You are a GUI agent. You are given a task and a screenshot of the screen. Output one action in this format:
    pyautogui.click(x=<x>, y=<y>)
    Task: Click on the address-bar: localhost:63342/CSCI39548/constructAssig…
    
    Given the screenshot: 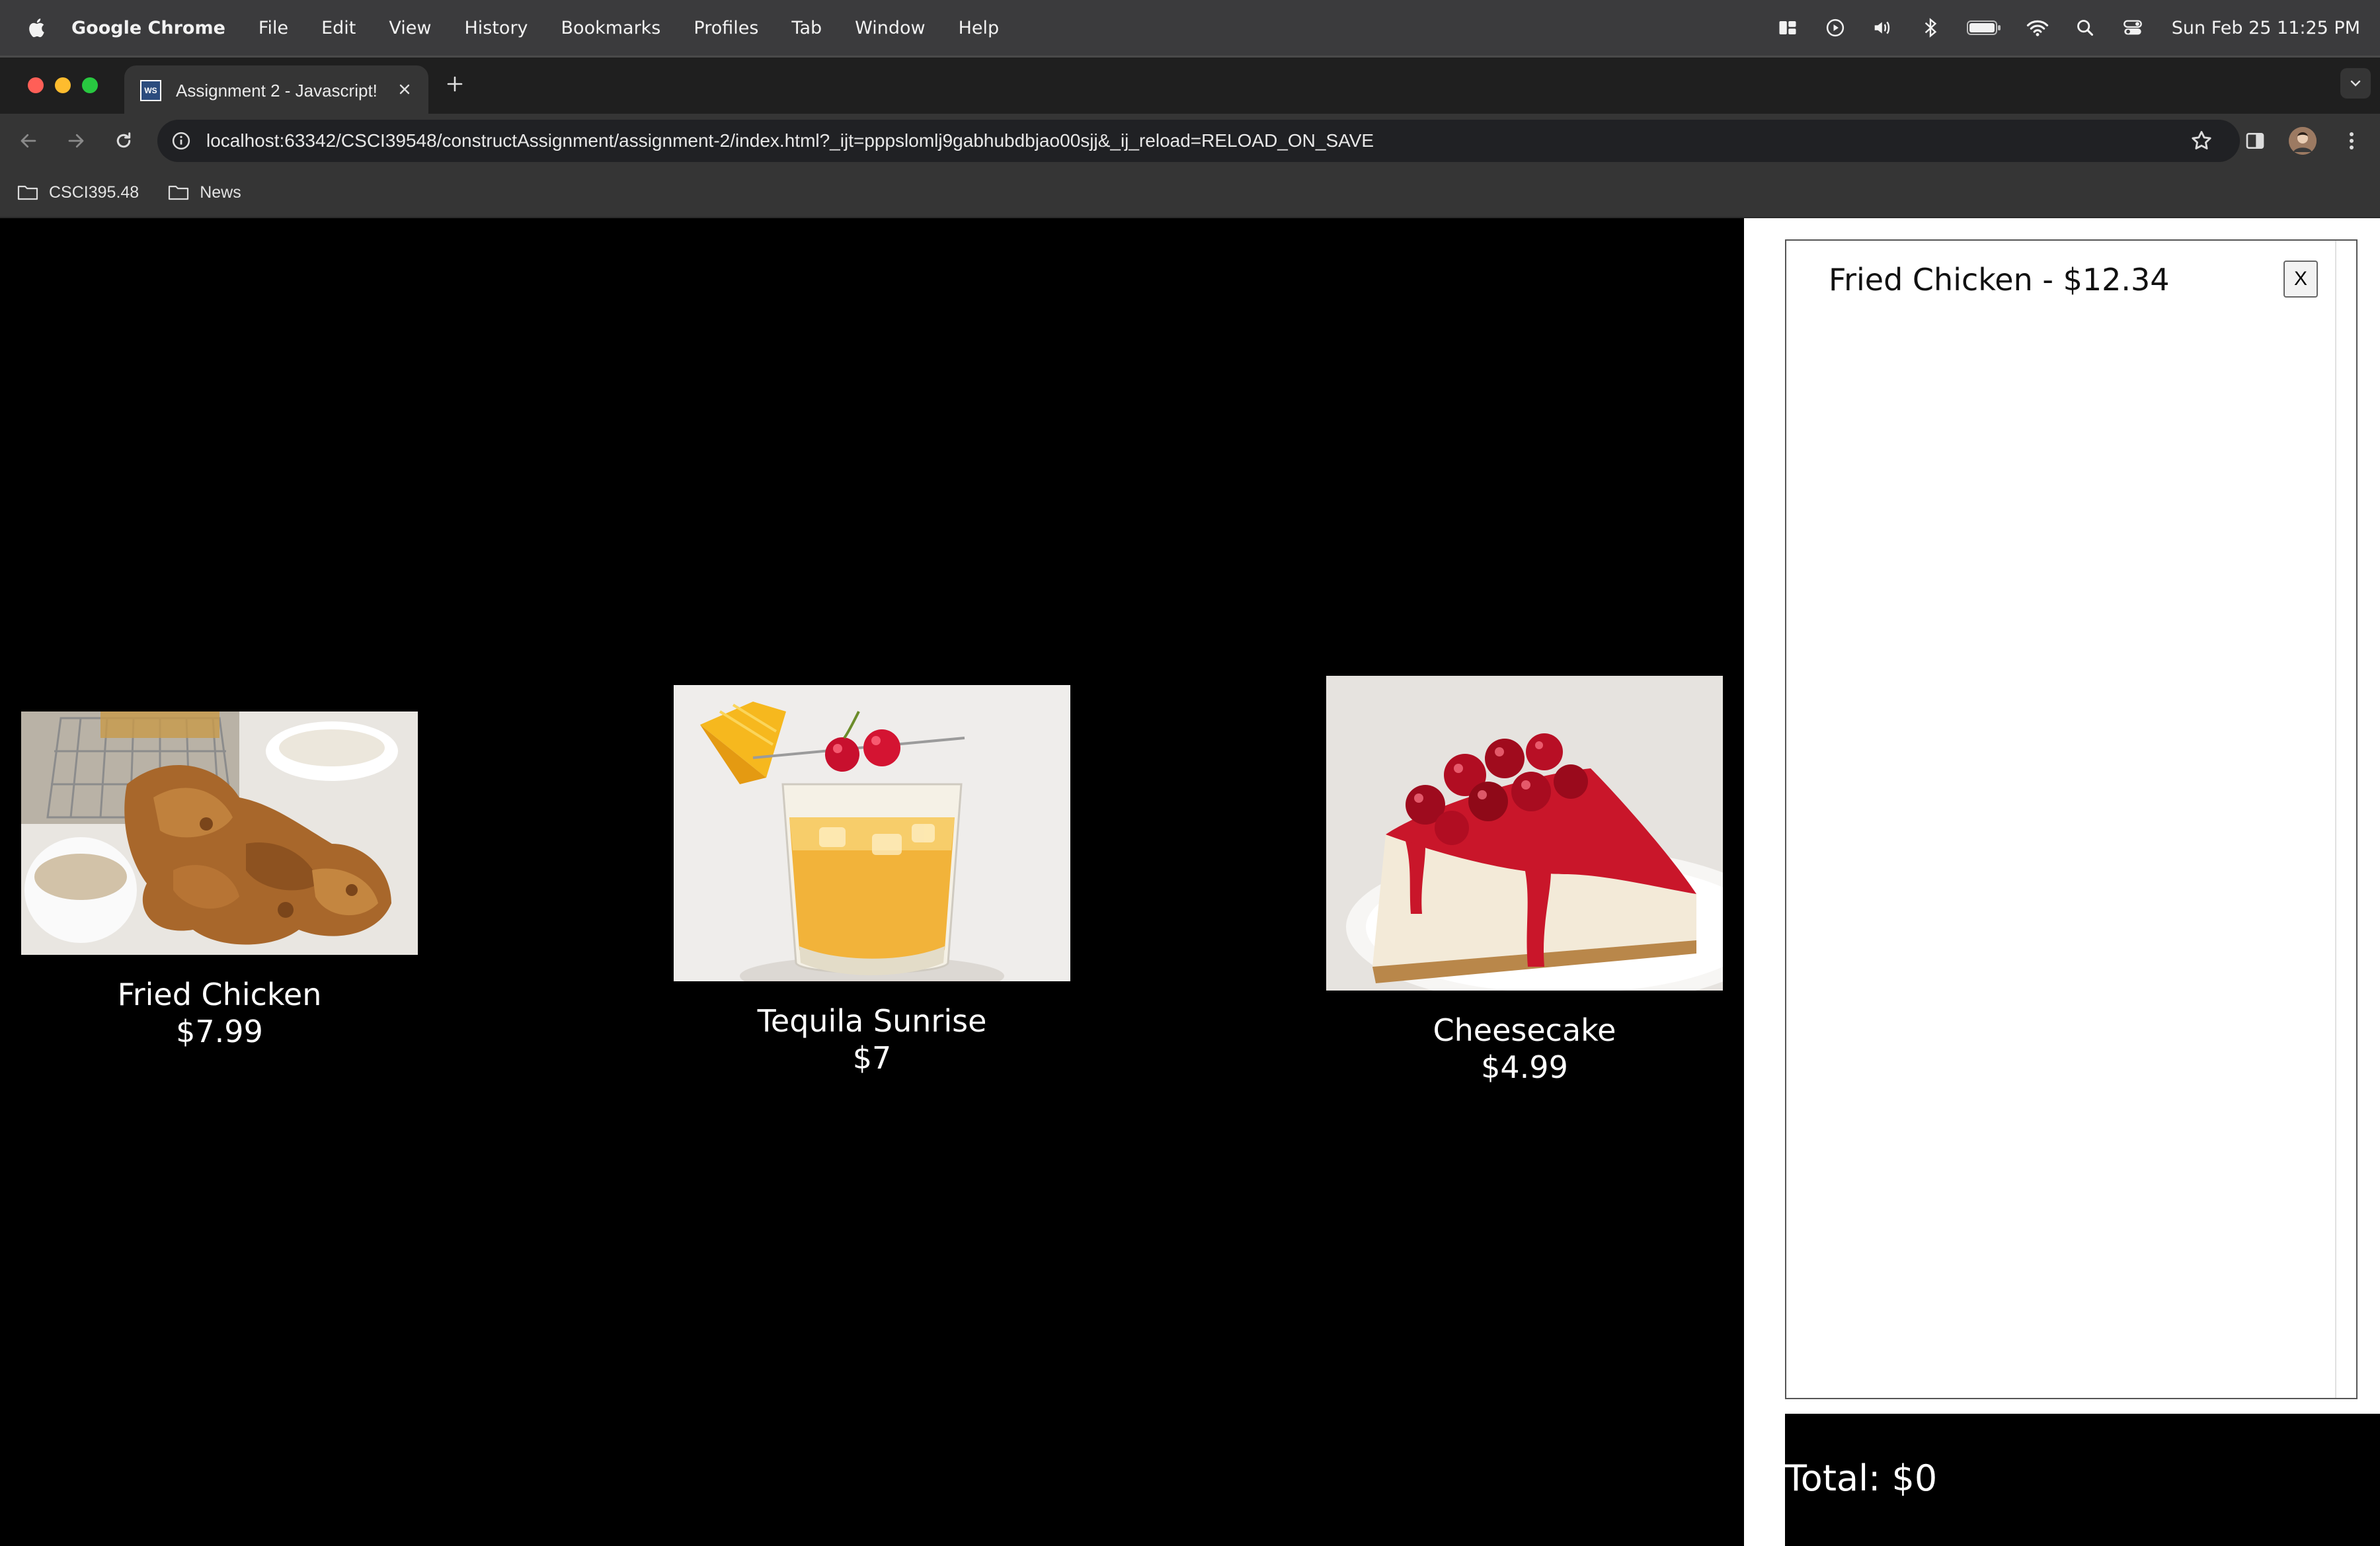 What is the action you would take?
    pyautogui.click(x=1198, y=141)
    